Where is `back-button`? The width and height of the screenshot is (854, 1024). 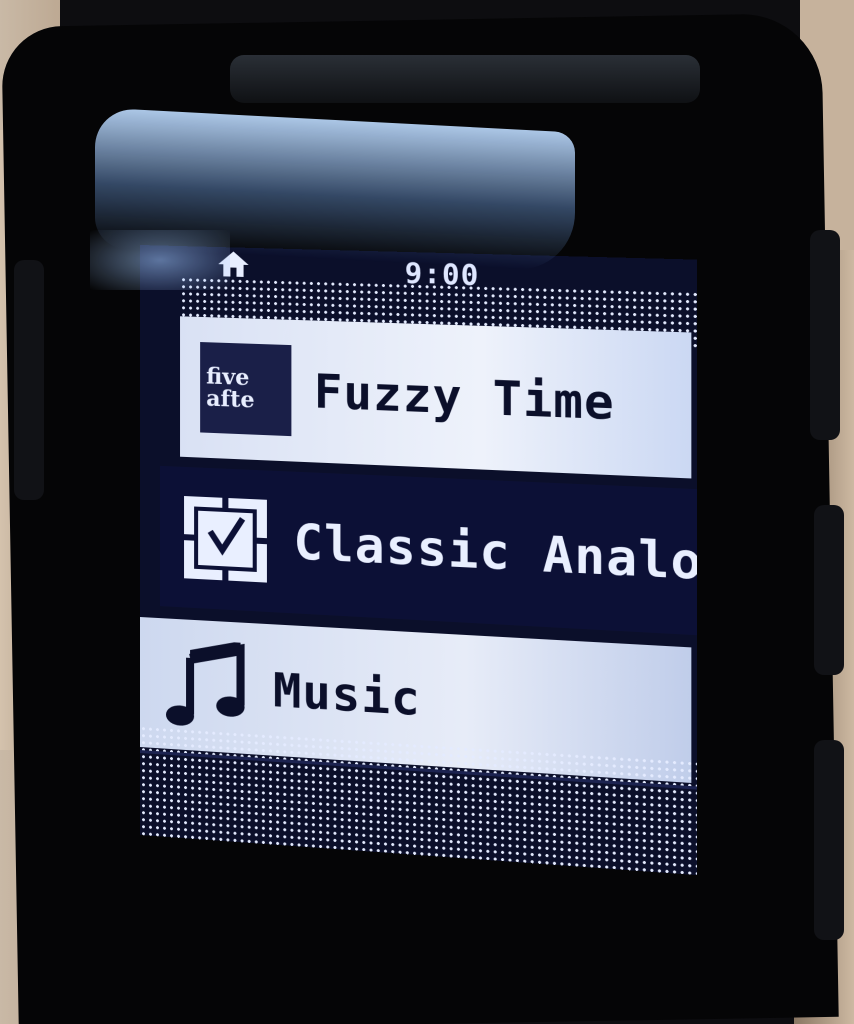 back-button is located at coordinates (29, 380).